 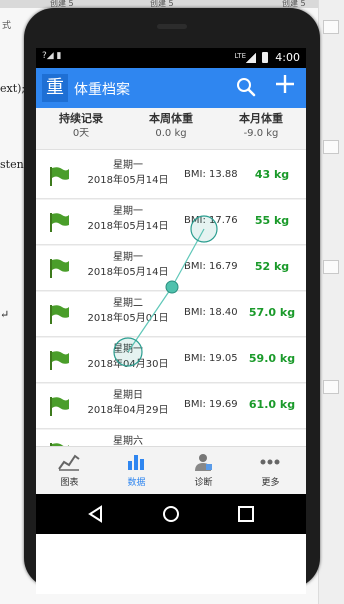 What do you see at coordinates (55, 88) in the screenshot?
I see `app-logo: 重` at bounding box center [55, 88].